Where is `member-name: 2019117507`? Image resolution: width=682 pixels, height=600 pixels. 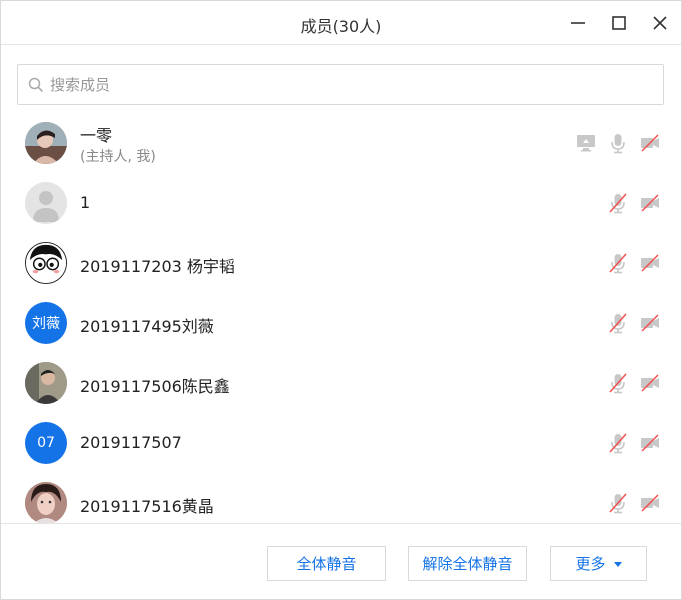 member-name: 2019117507 is located at coordinates (131, 442).